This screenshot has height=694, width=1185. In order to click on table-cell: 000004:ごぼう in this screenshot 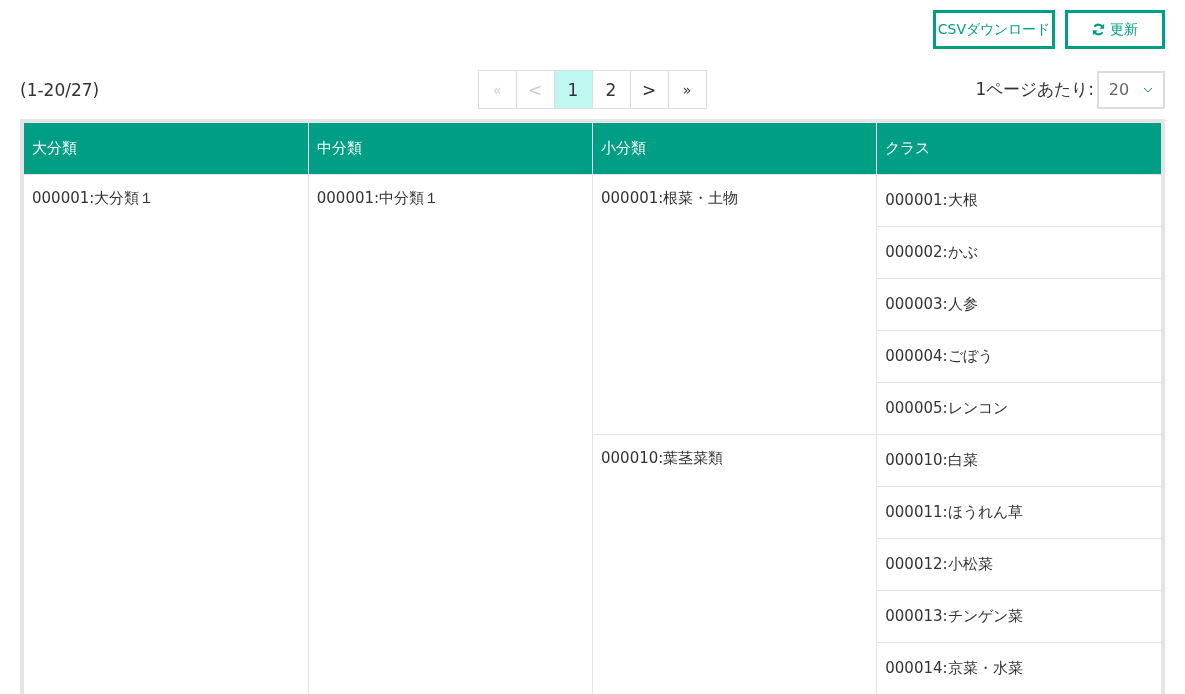, I will do `click(1018, 356)`.